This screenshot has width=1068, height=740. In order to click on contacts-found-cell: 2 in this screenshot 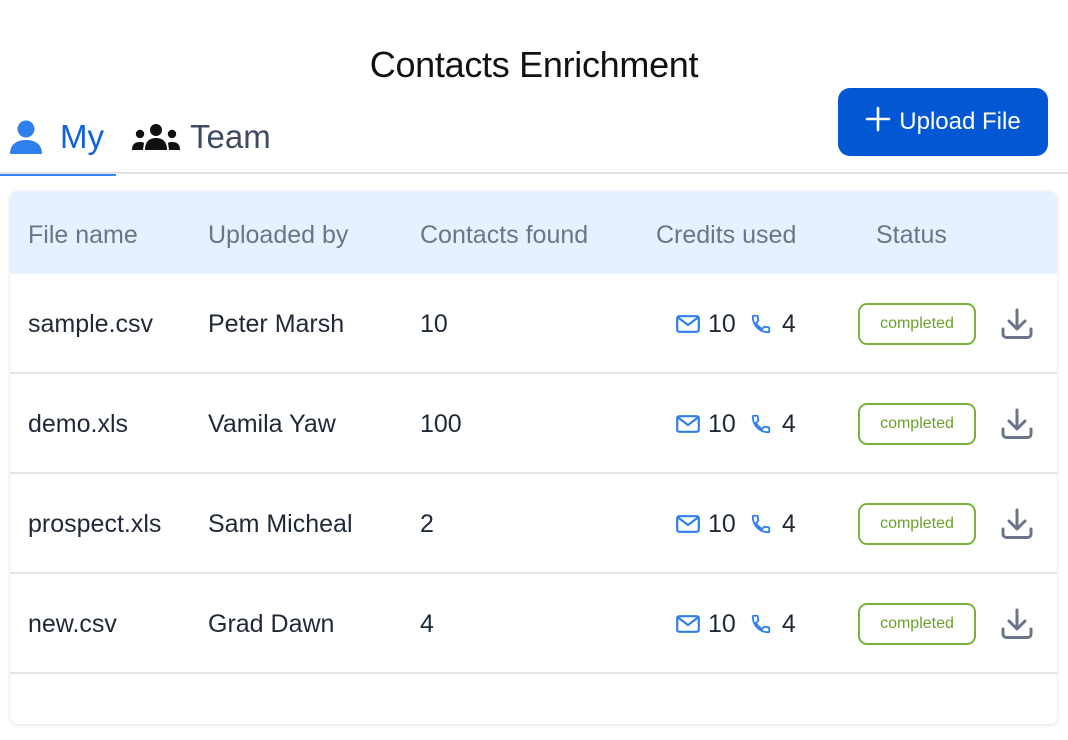, I will do `click(427, 524)`.